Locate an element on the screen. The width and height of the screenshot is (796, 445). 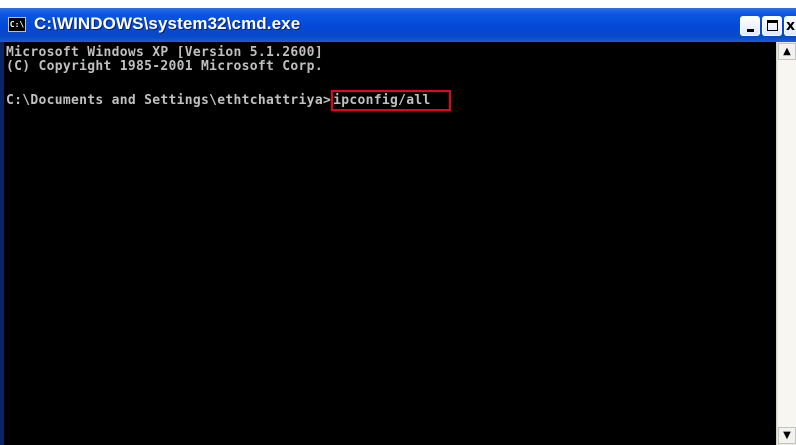
console-line-copyright: (C) Copyright 1985-2001 Microsoft Corp. is located at coordinates (164, 66).